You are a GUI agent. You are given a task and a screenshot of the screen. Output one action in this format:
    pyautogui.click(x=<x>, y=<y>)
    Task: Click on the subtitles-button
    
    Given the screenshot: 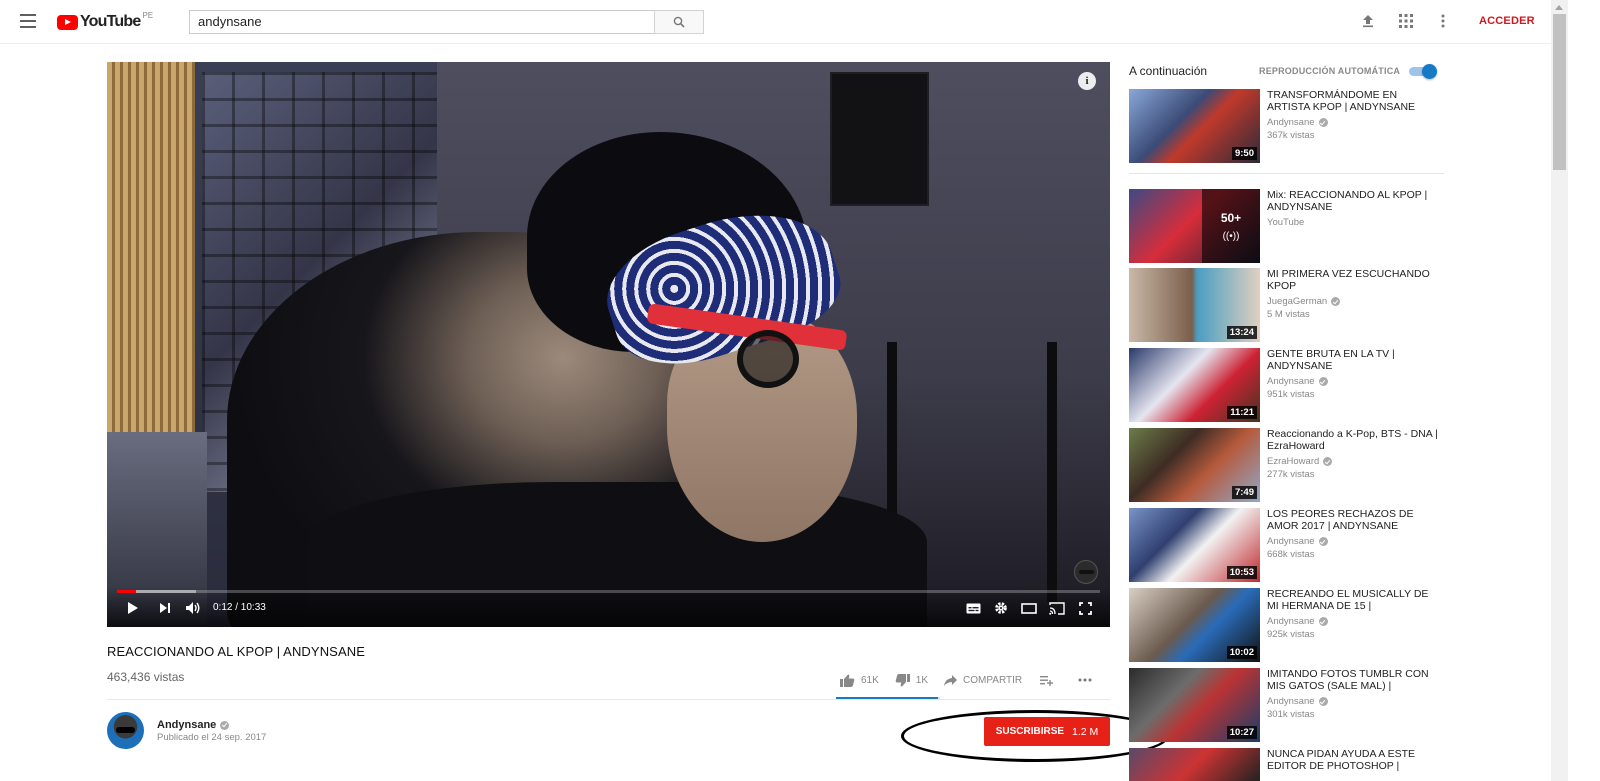 What is the action you would take?
    pyautogui.click(x=973, y=608)
    